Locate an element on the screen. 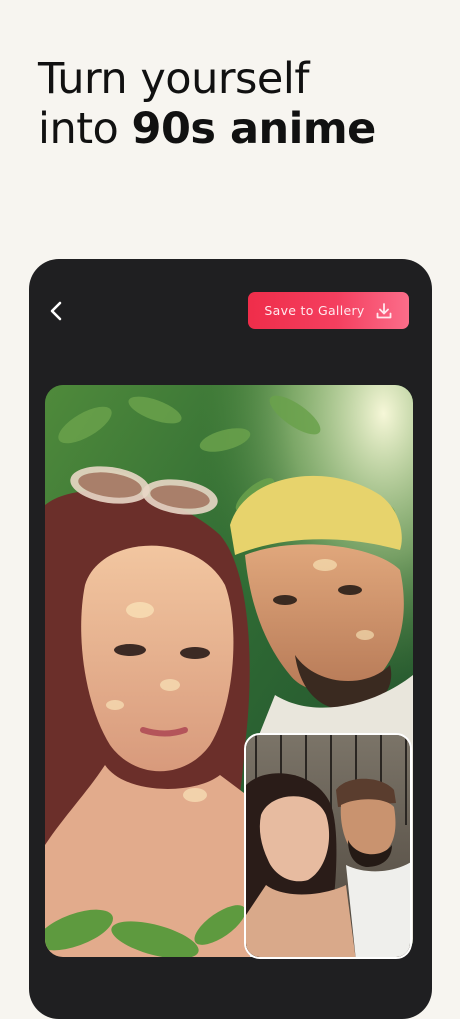 This screenshot has height=1019, width=460. save-to-gallery-button: Save to Gallery is located at coordinates (328, 310).